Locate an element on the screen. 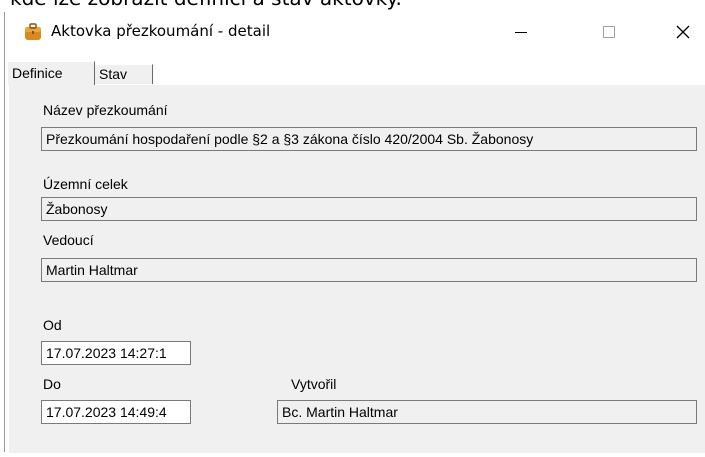 This screenshot has width=705, height=457. close-button is located at coordinates (683, 32).